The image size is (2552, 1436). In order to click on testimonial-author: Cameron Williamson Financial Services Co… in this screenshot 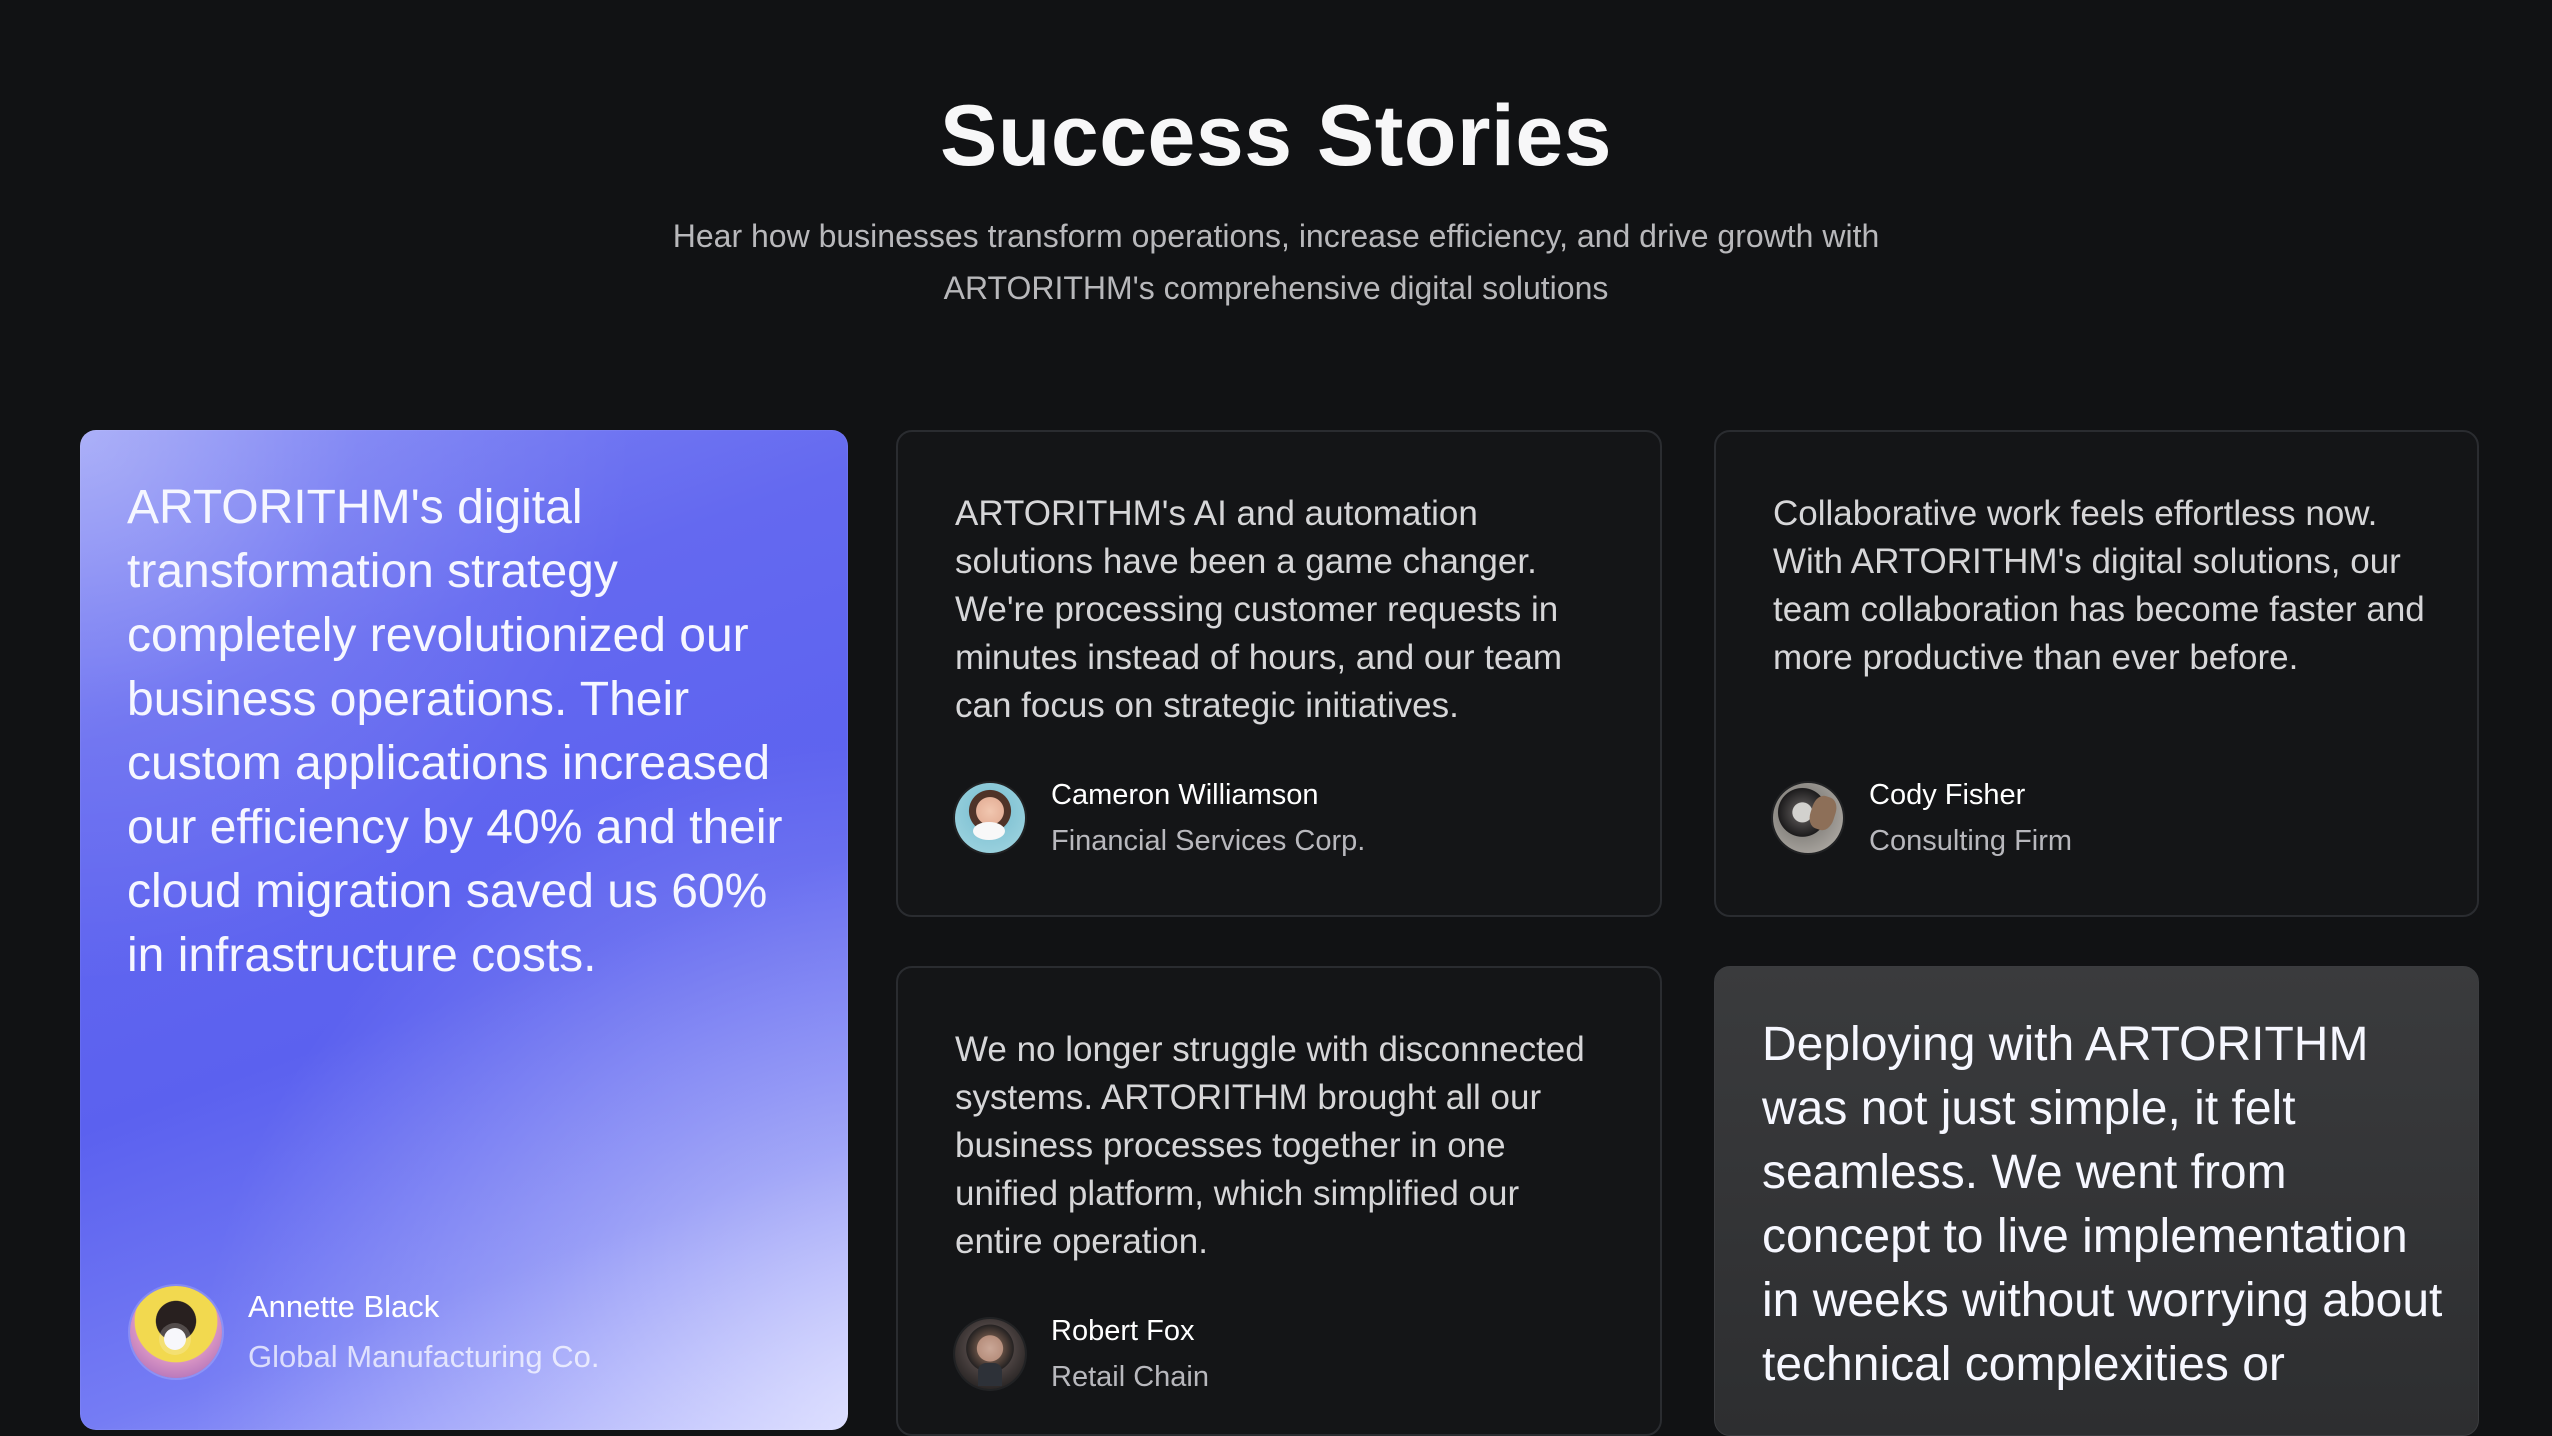, I will do `click(1160, 818)`.